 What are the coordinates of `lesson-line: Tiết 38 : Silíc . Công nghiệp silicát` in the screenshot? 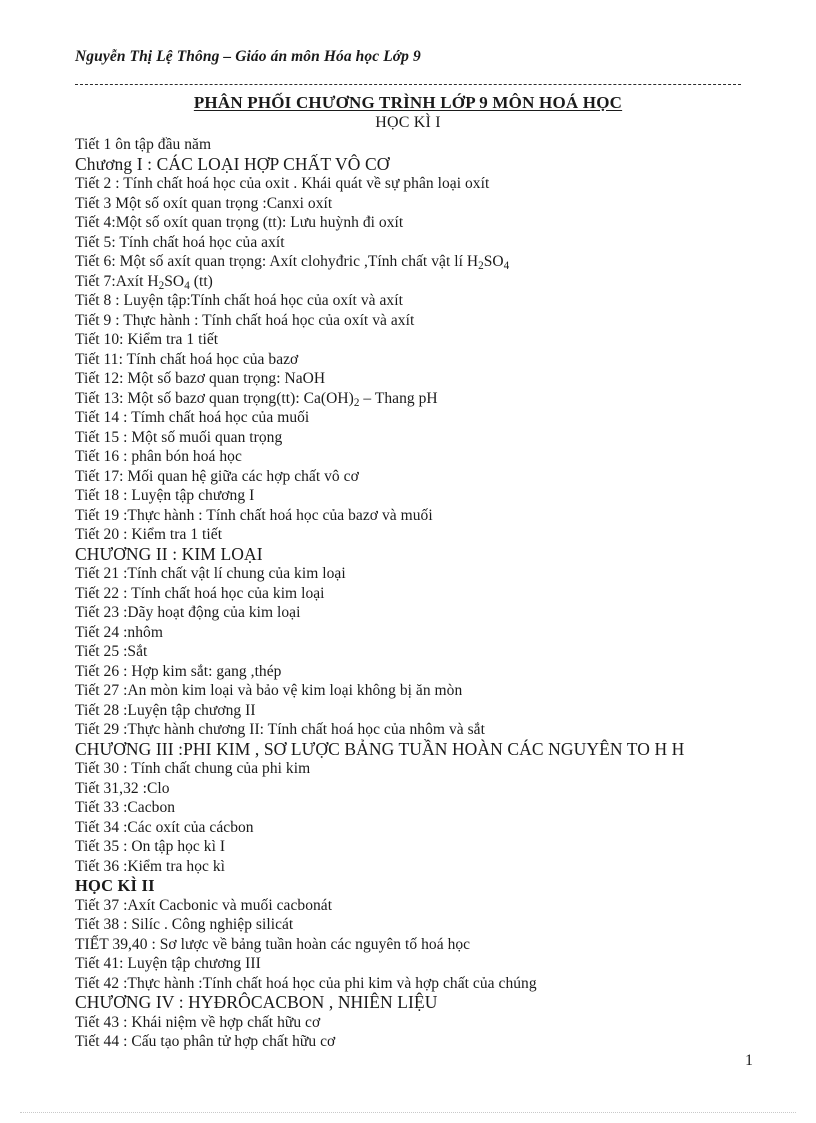 It's located at (184, 924).